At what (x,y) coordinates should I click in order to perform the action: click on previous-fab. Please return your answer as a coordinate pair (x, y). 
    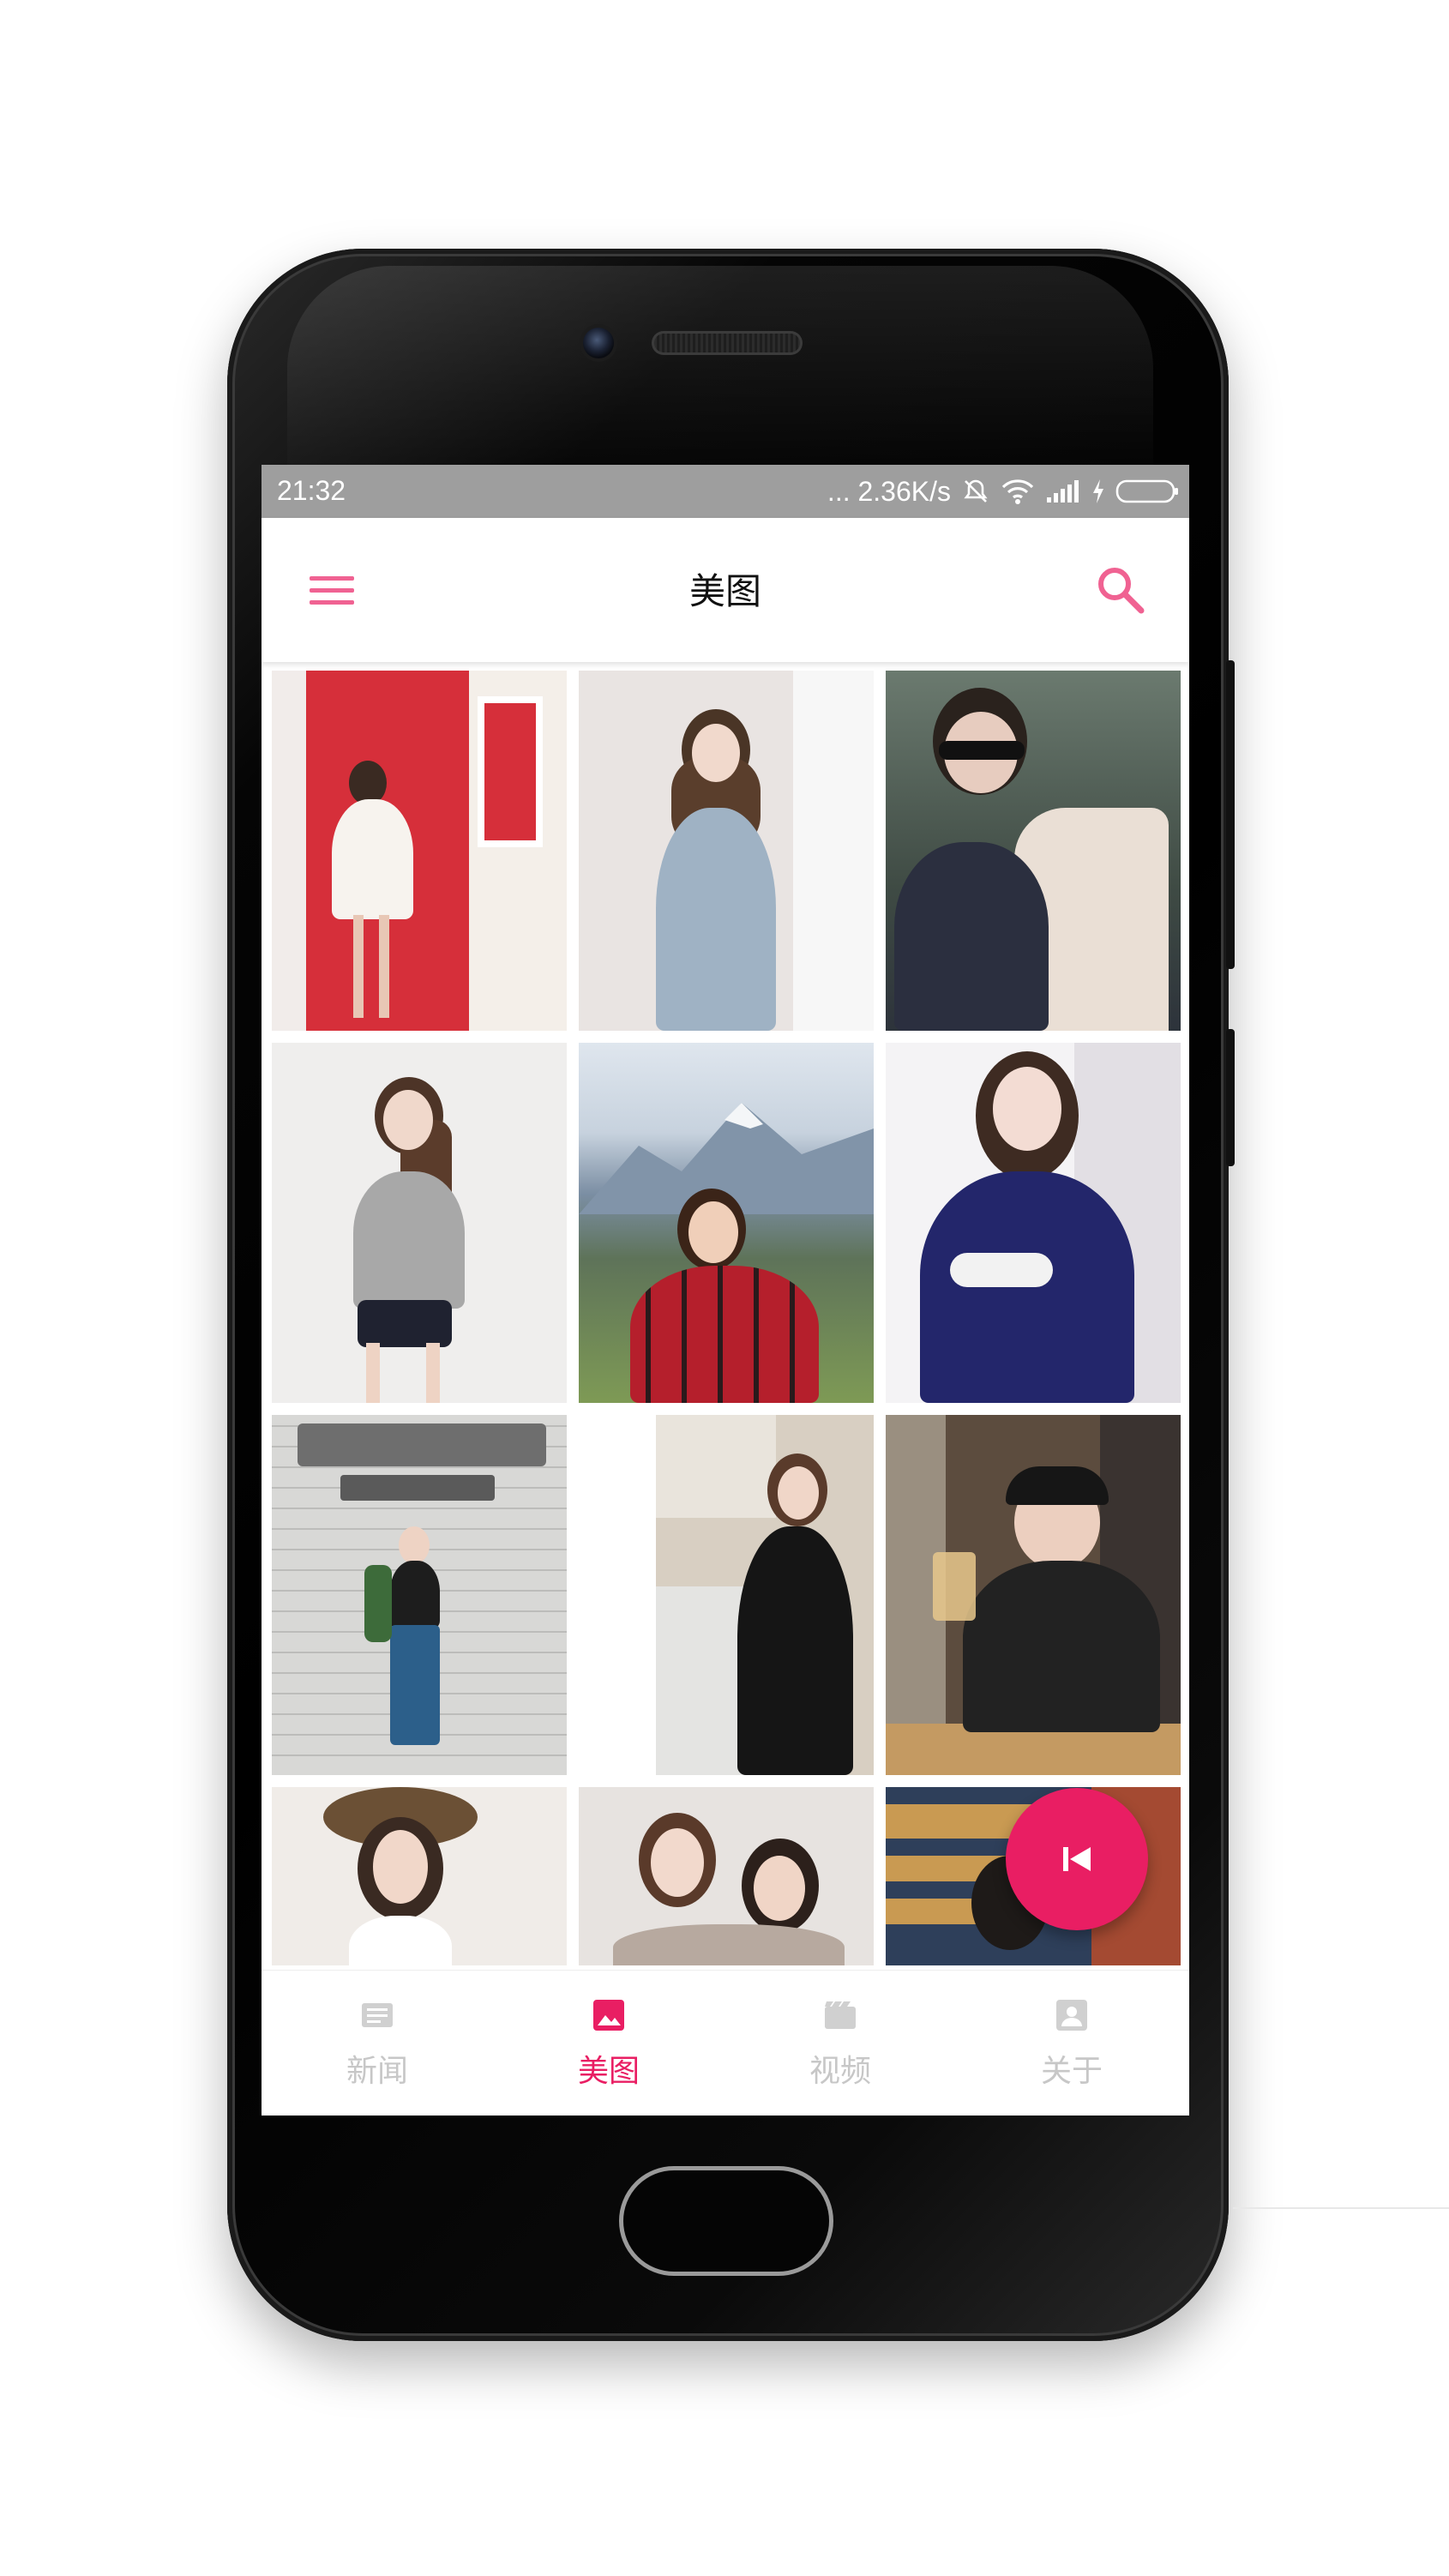
    Looking at the image, I should click on (1077, 1859).